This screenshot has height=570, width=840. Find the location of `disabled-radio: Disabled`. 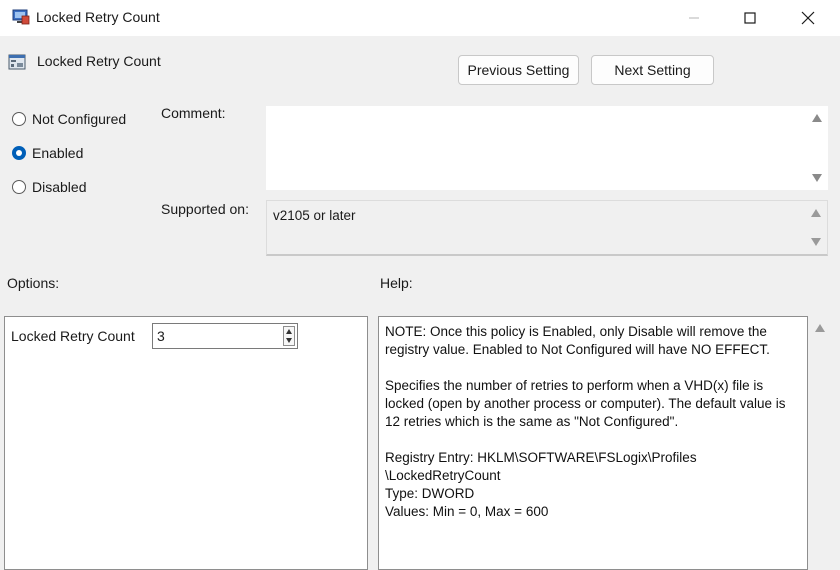

disabled-radio: Disabled is located at coordinates (49, 187).